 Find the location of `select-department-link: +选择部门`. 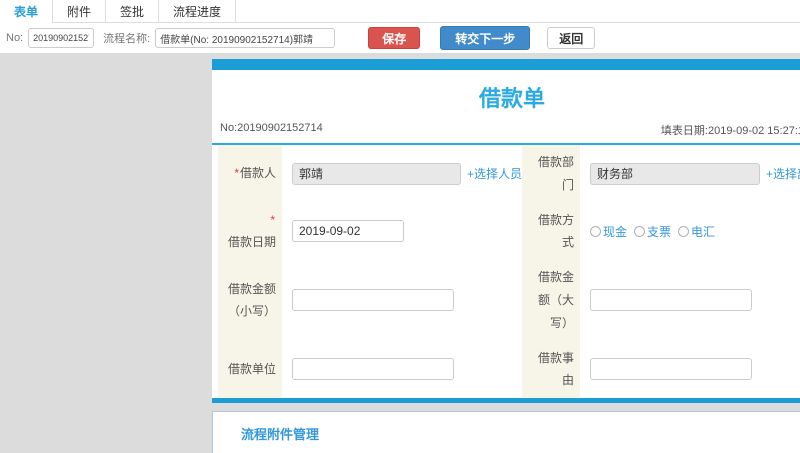

select-department-link: +选择部门 is located at coordinates (783, 173).